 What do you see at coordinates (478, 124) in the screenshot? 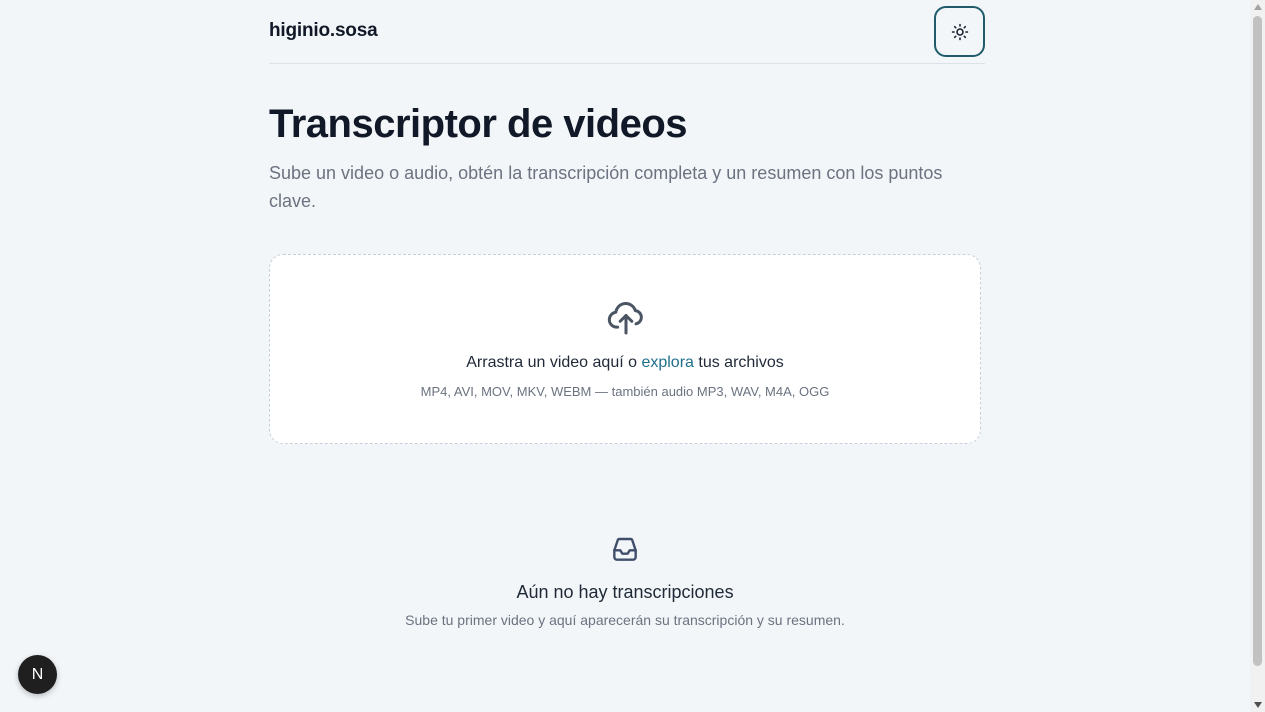
I see `page-title: Transcriptor de videos` at bounding box center [478, 124].